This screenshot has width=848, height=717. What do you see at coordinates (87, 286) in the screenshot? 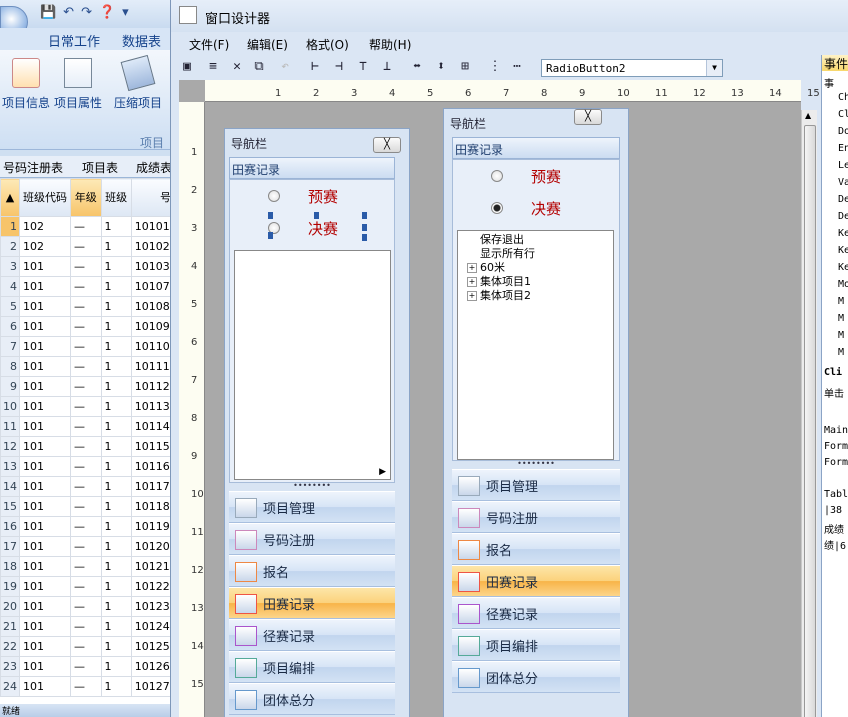
I see `table-row: 4 101—1 10107` at bounding box center [87, 286].